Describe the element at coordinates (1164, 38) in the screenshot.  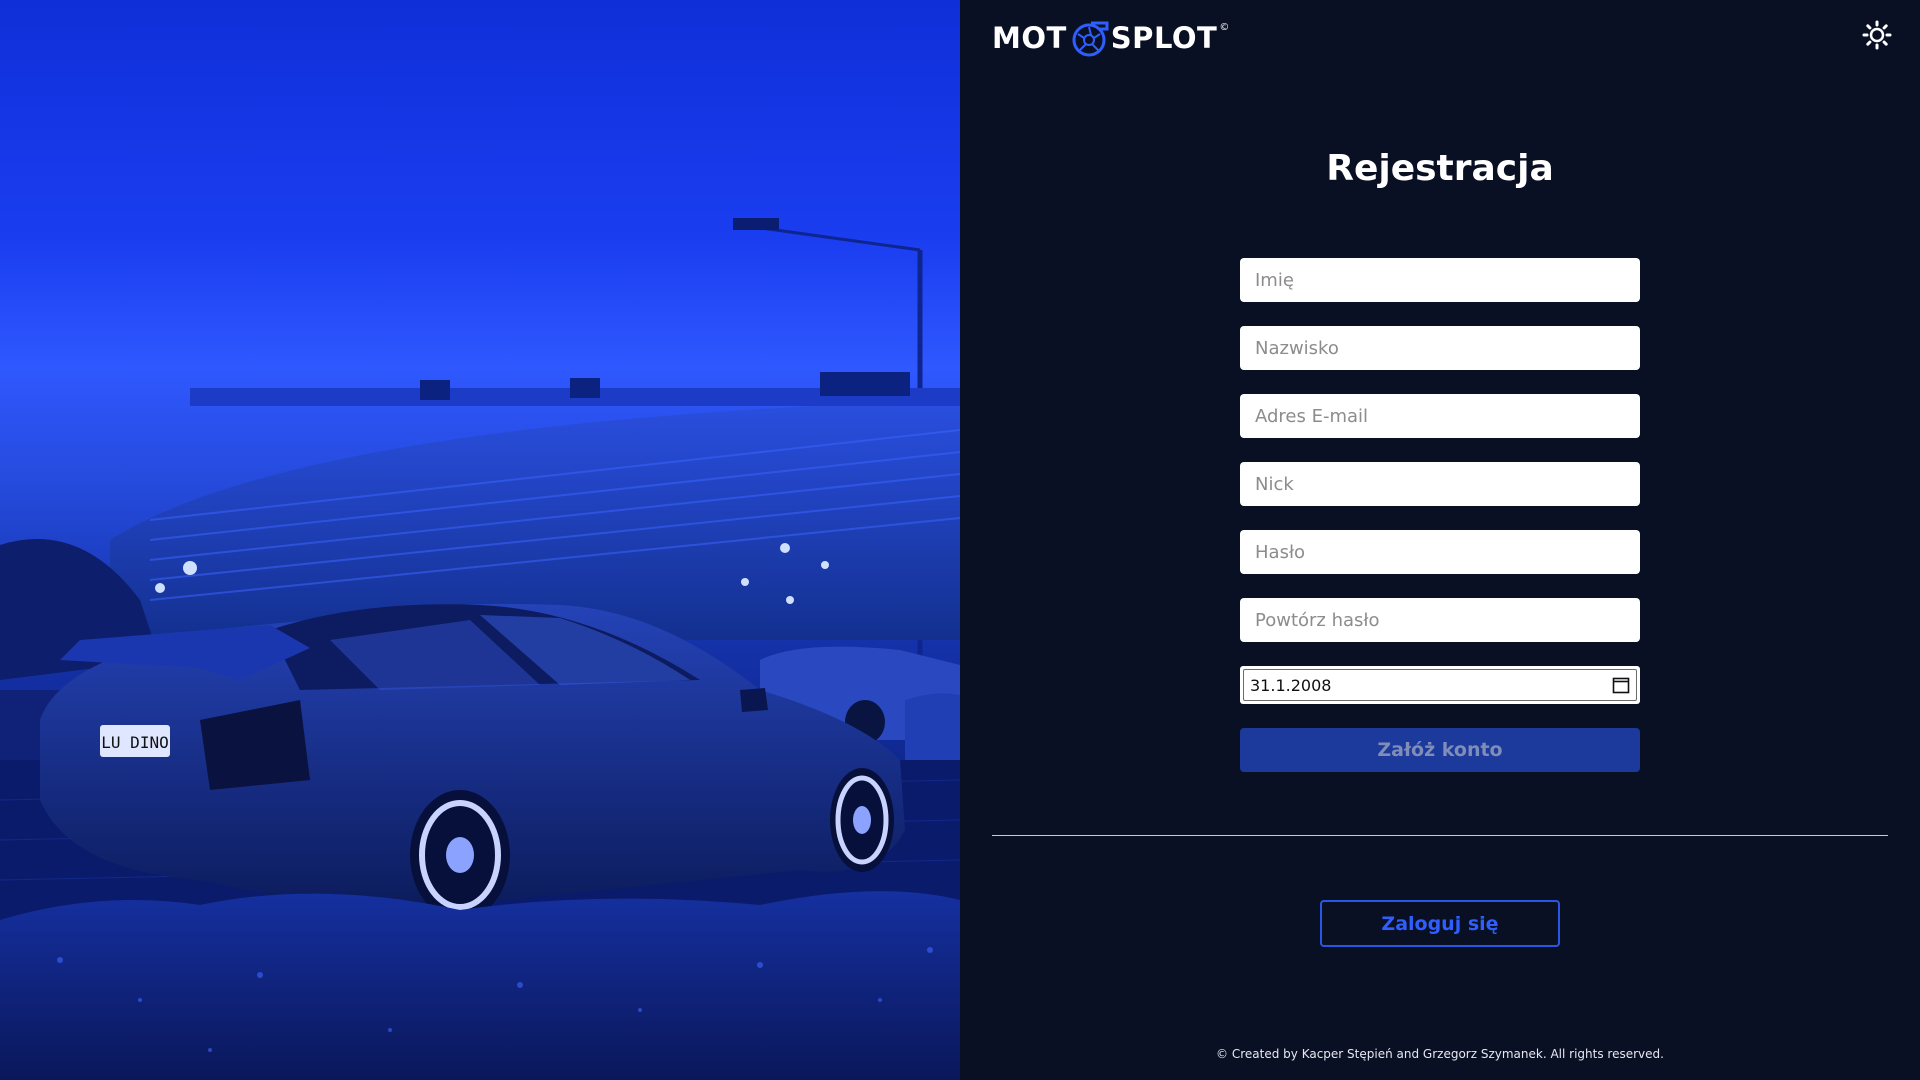
I see `logo-text-right: SPLOT` at that location.